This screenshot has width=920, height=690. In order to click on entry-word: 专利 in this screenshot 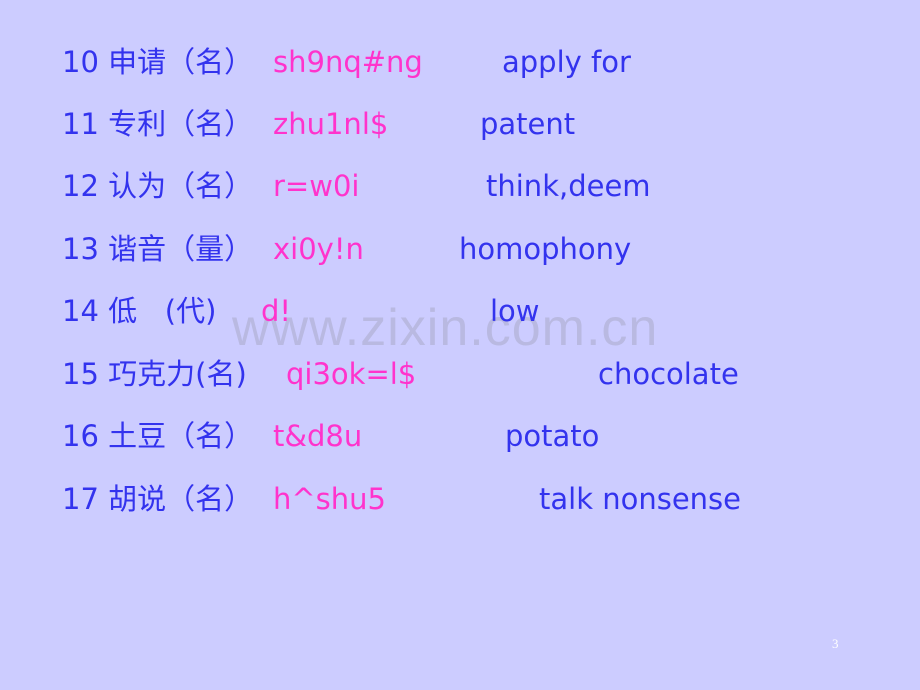, I will do `click(137, 124)`.